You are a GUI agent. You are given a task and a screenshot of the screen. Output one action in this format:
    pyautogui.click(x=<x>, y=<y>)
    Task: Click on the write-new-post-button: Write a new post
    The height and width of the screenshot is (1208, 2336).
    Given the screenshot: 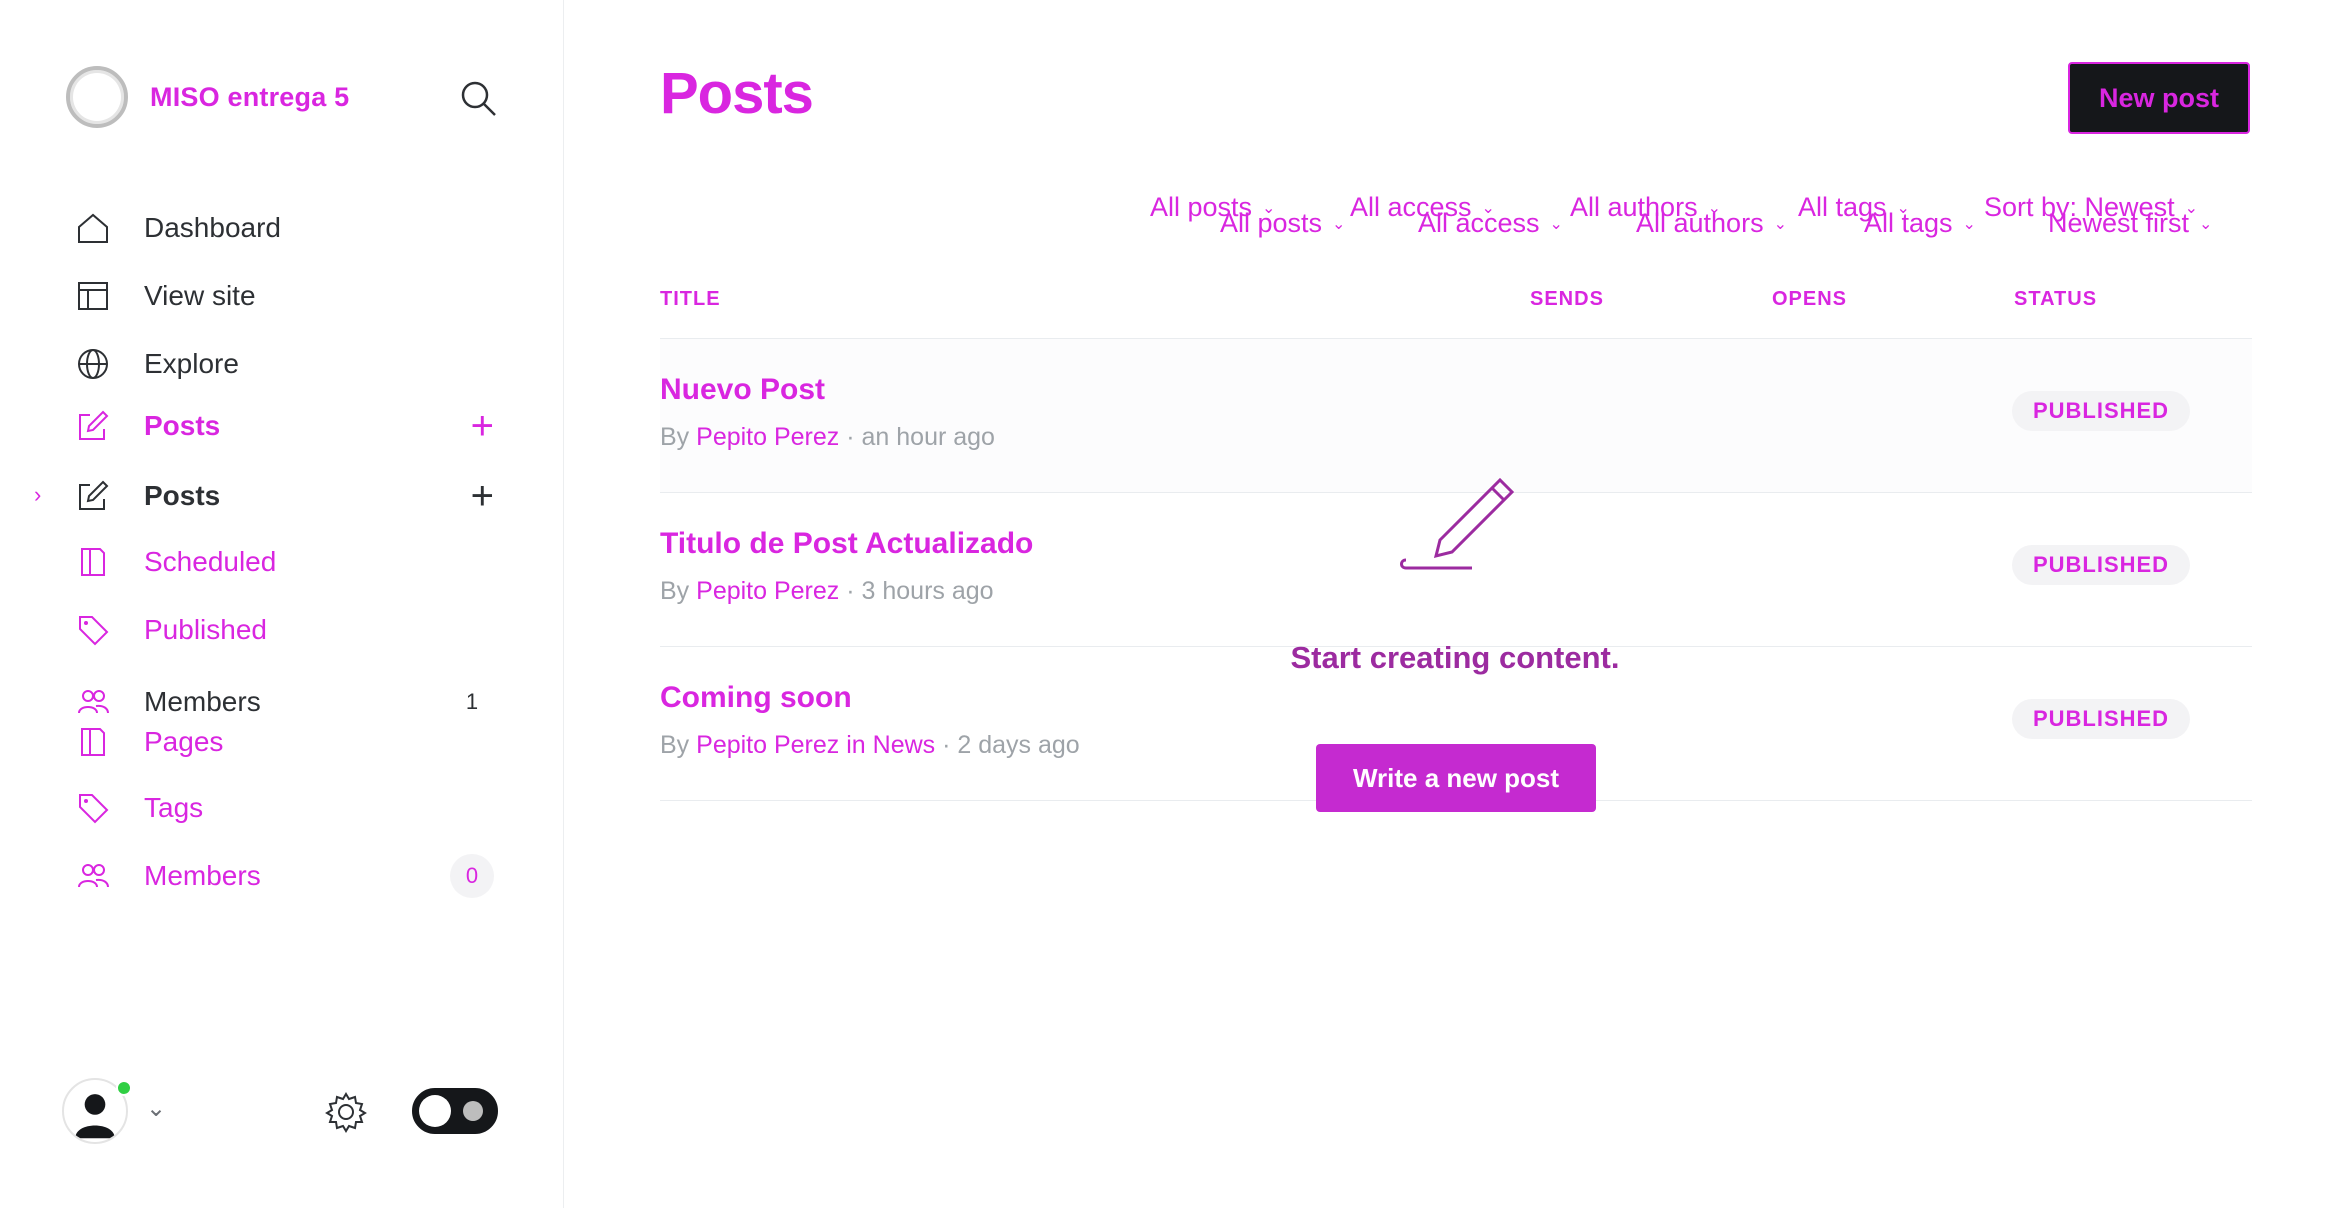 What is the action you would take?
    pyautogui.click(x=1456, y=778)
    